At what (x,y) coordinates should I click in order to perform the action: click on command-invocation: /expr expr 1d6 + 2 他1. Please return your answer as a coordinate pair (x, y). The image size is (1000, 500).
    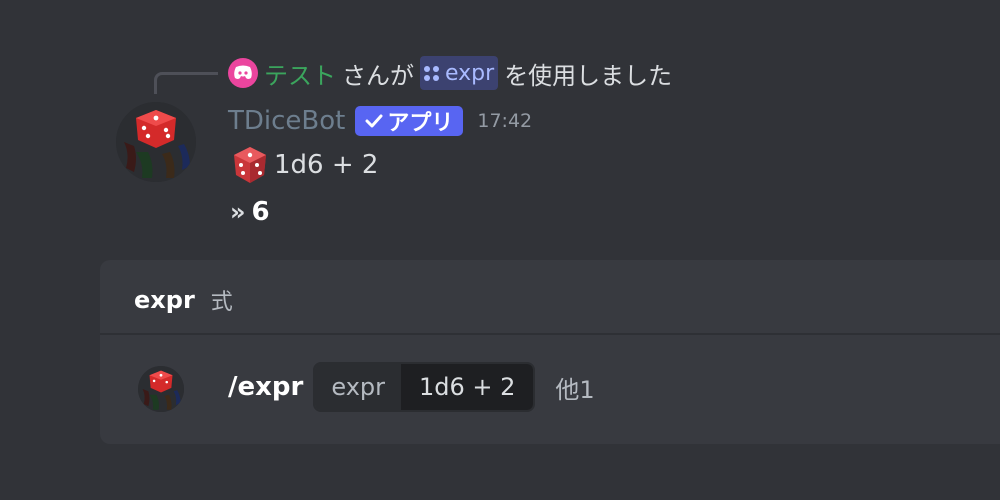
    Looking at the image, I should click on (411, 387).